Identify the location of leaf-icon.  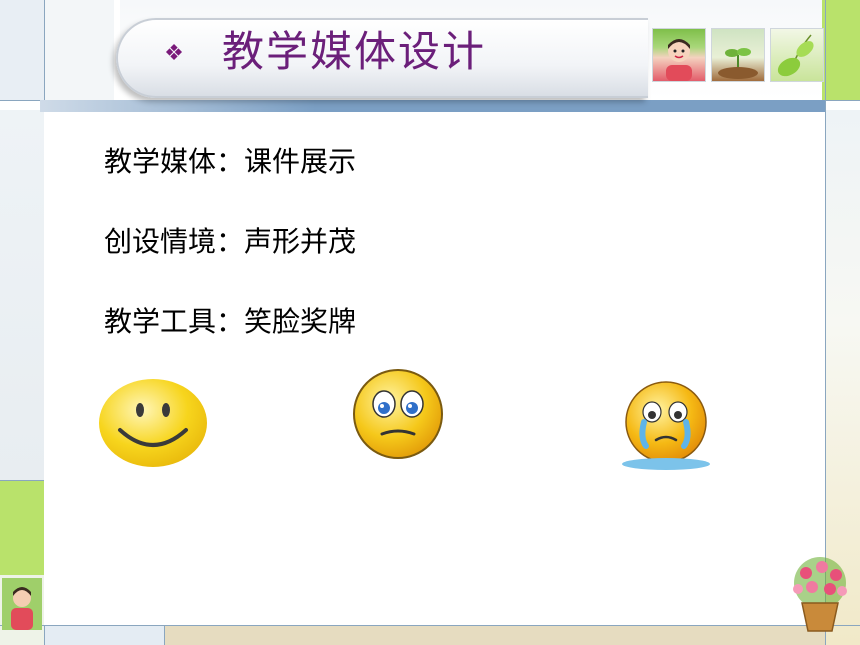
(795, 55).